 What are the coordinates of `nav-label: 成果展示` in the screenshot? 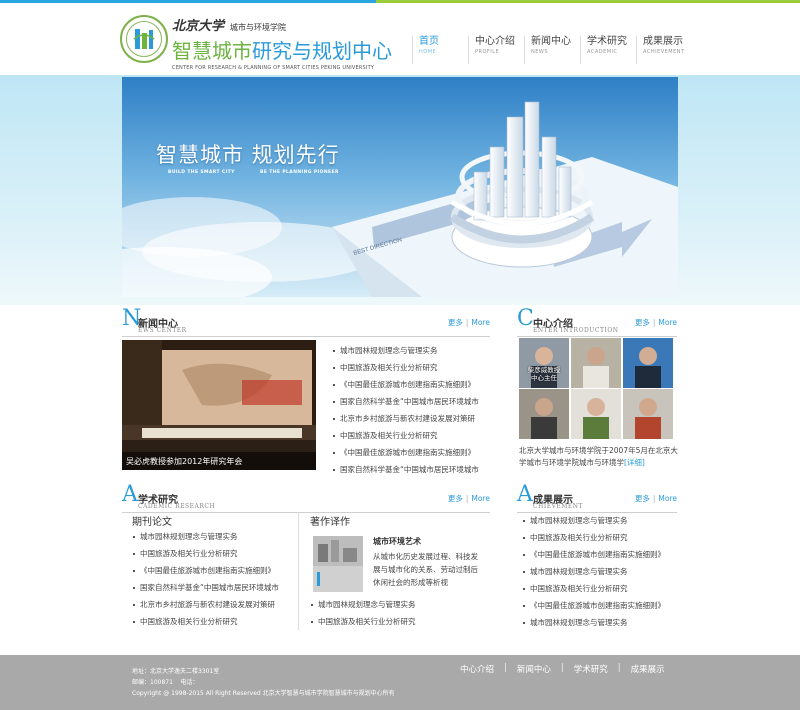 It's located at (663, 41).